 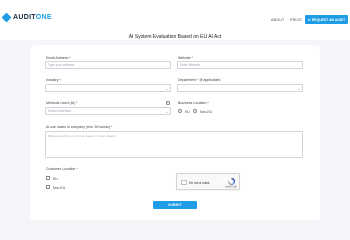 What do you see at coordinates (59, 187) in the screenshot?
I see `customer-location-non-eu-label: Non-EU` at bounding box center [59, 187].